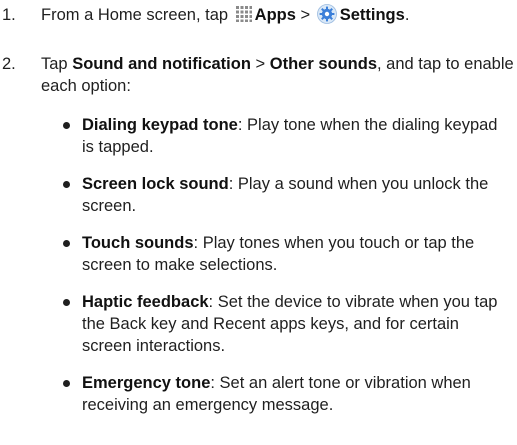  Describe the element at coordinates (407, 15) in the screenshot. I see `step-suffix: .` at that location.